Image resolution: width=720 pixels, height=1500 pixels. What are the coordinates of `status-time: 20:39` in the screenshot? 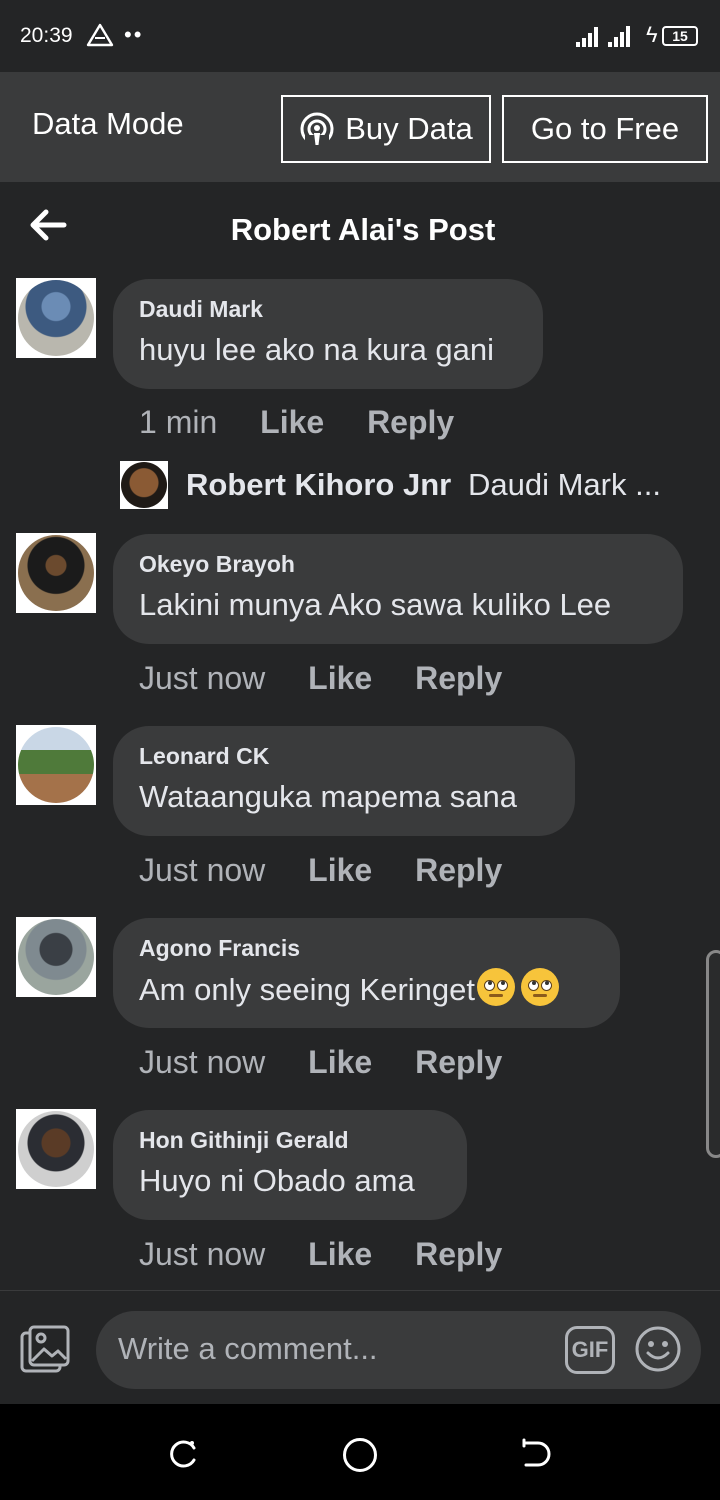 It's located at (46, 35).